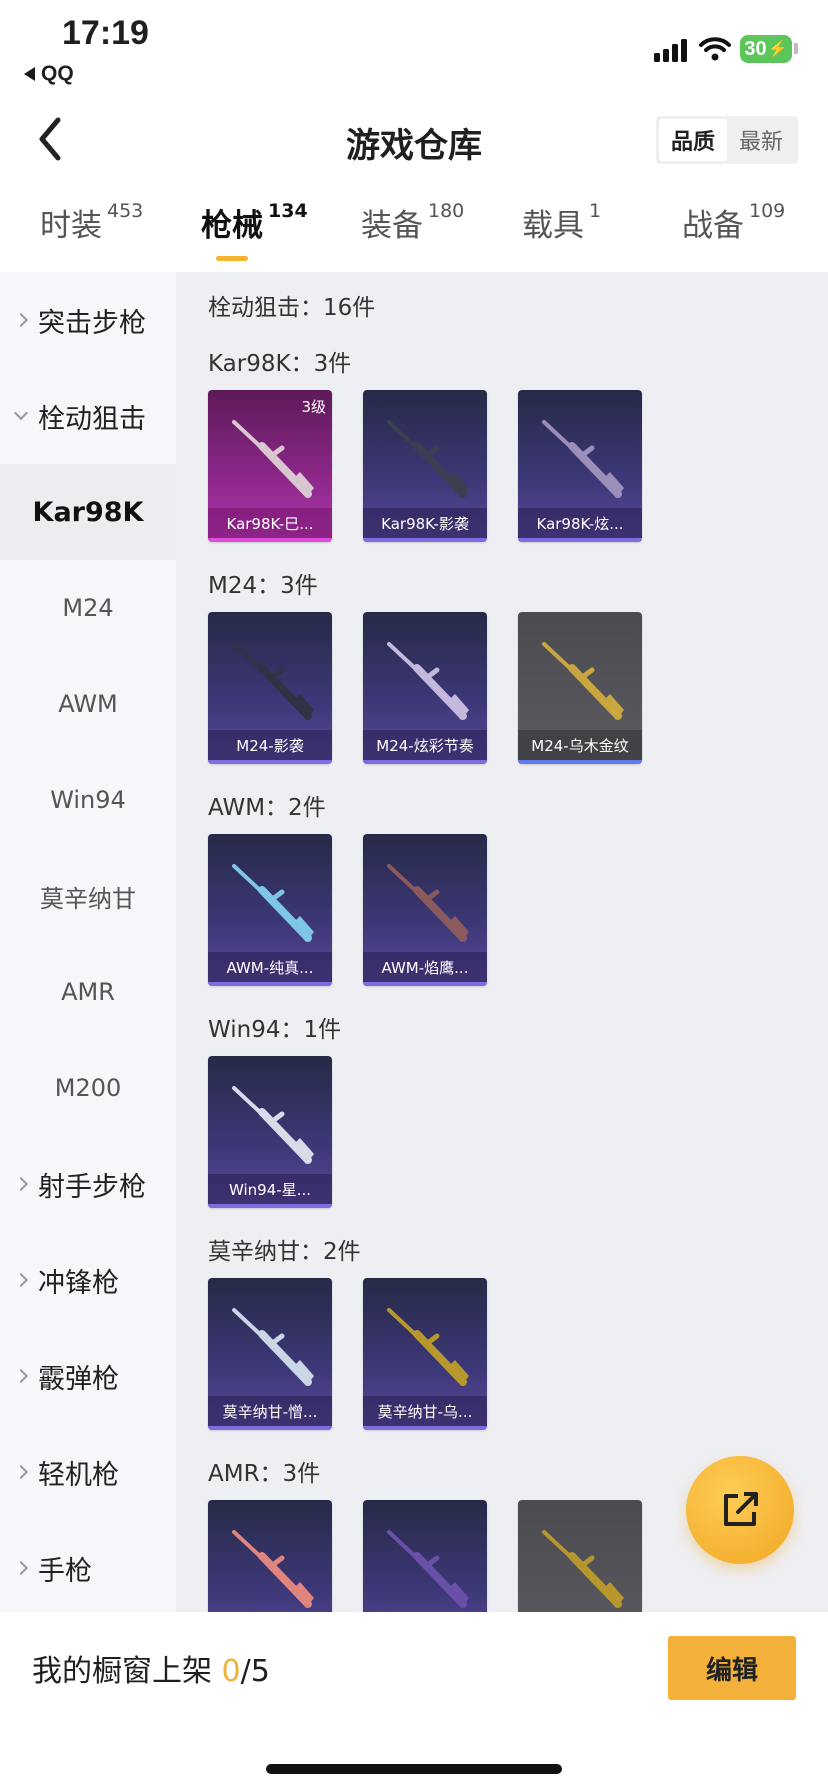  Describe the element at coordinates (78, 1475) in the screenshot. I see `sidebar-item-label: 轻机枪` at that location.